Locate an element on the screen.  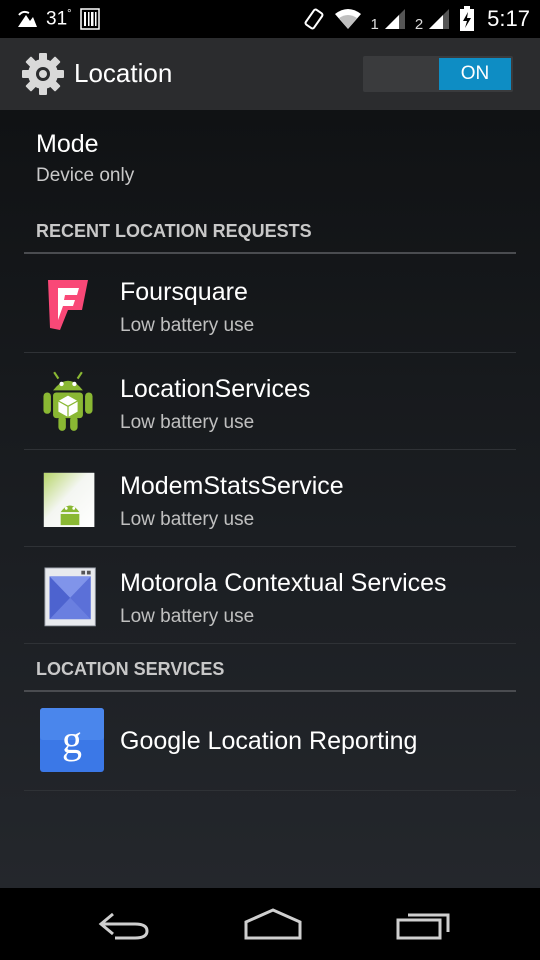
weather-icon is located at coordinates (27, 18).